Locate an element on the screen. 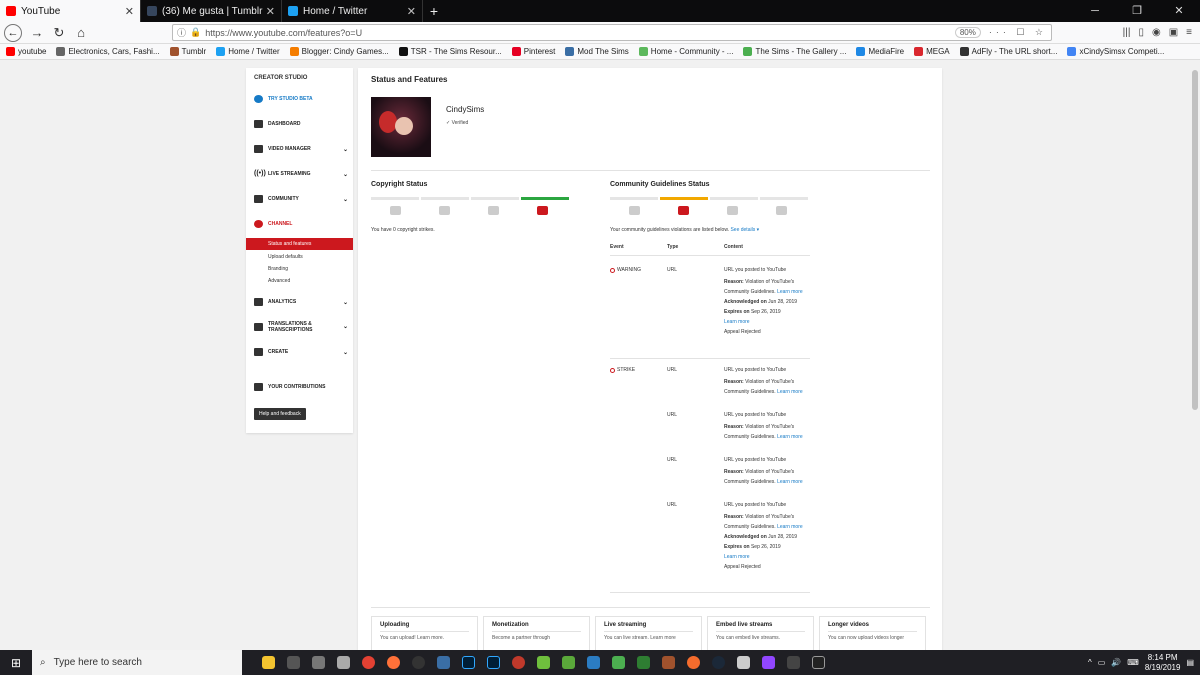  tab-twitter: Home / Twitter ✕ is located at coordinates (352, 11).